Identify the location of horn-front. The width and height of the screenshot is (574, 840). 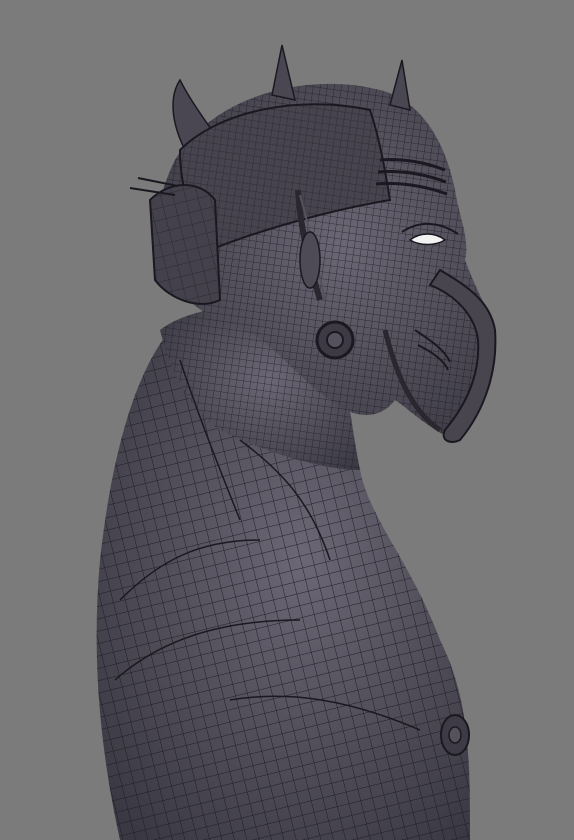
(400, 85).